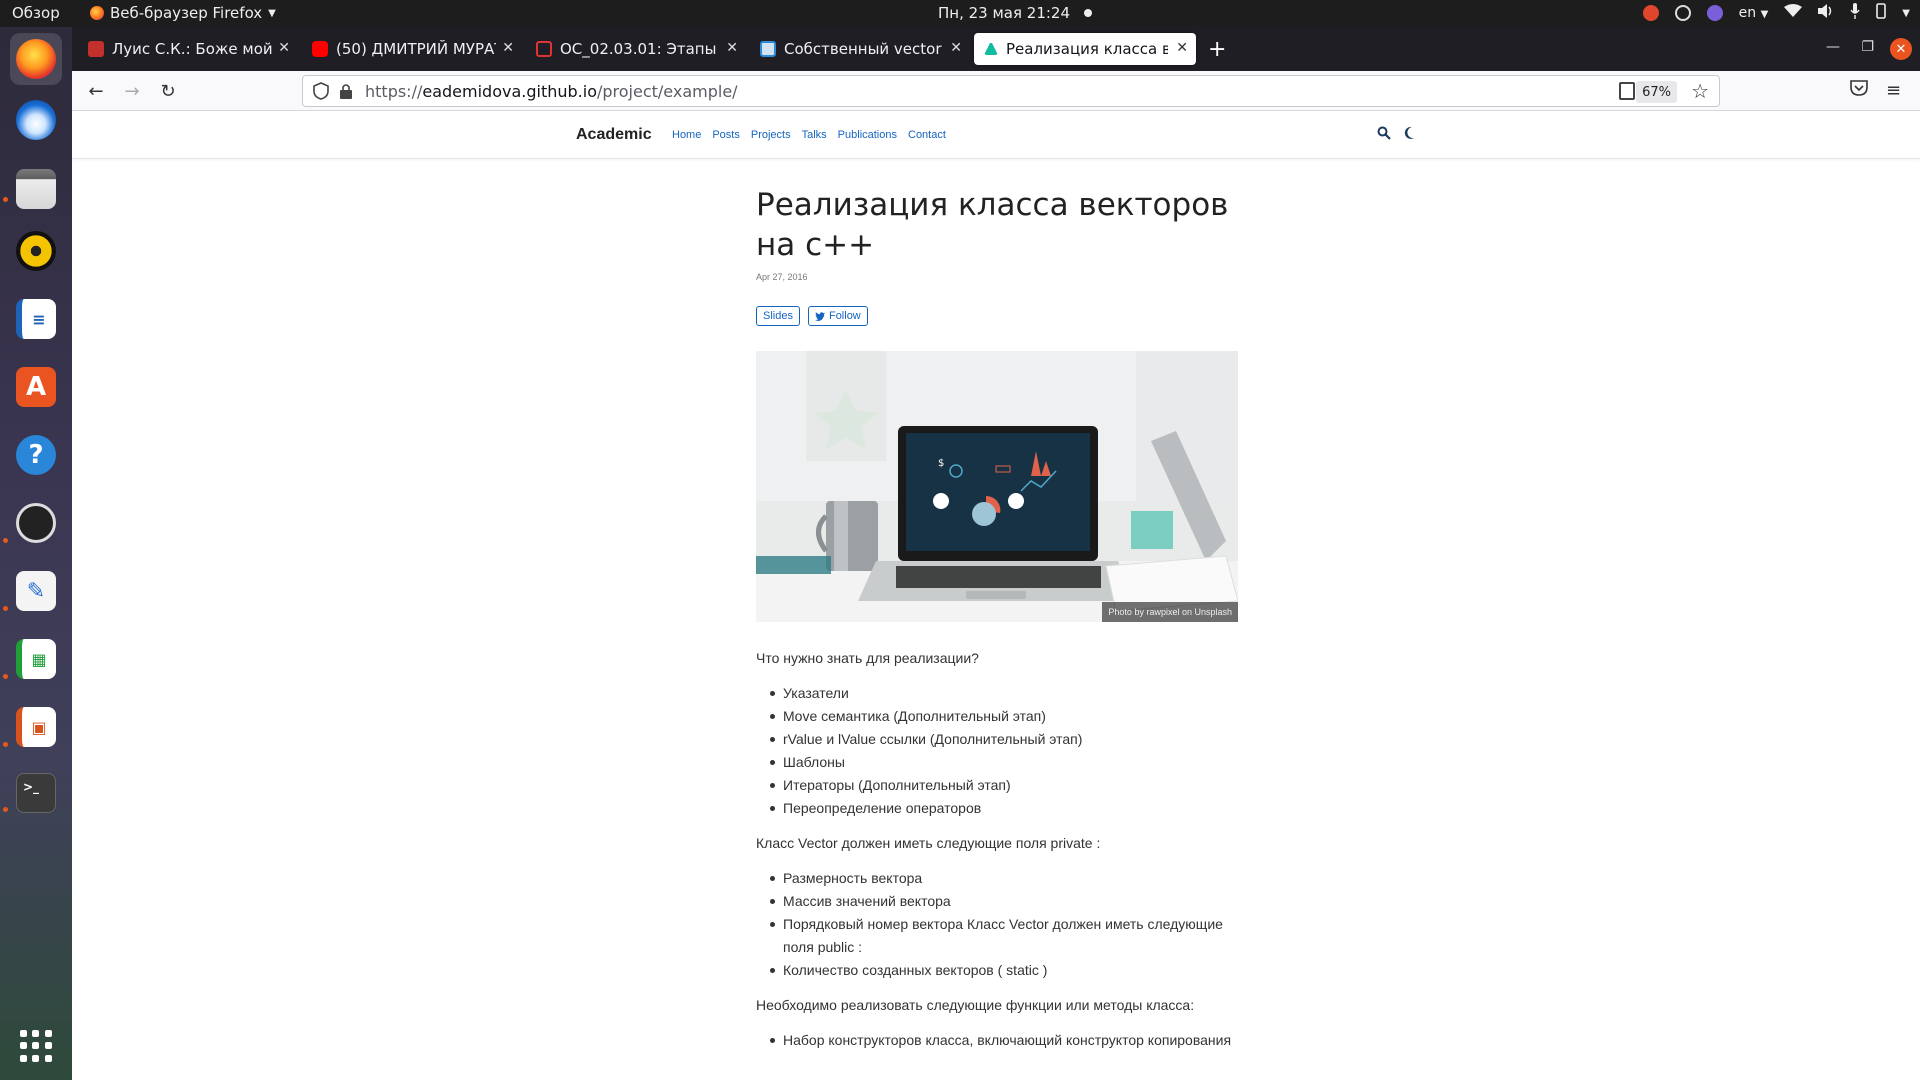  I want to click on discord-tray-icon, so click(1714, 13).